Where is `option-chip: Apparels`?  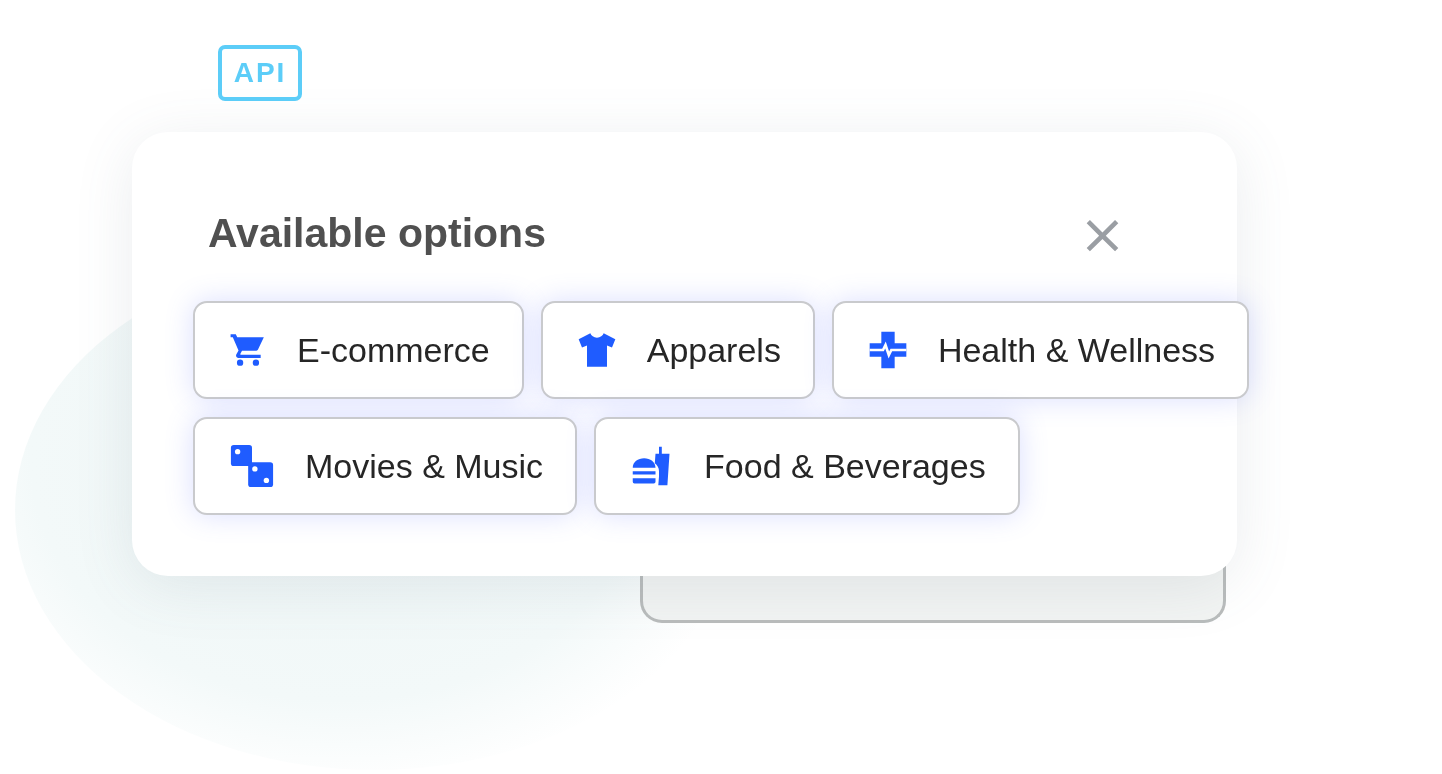 option-chip: Apparels is located at coordinates (677, 350).